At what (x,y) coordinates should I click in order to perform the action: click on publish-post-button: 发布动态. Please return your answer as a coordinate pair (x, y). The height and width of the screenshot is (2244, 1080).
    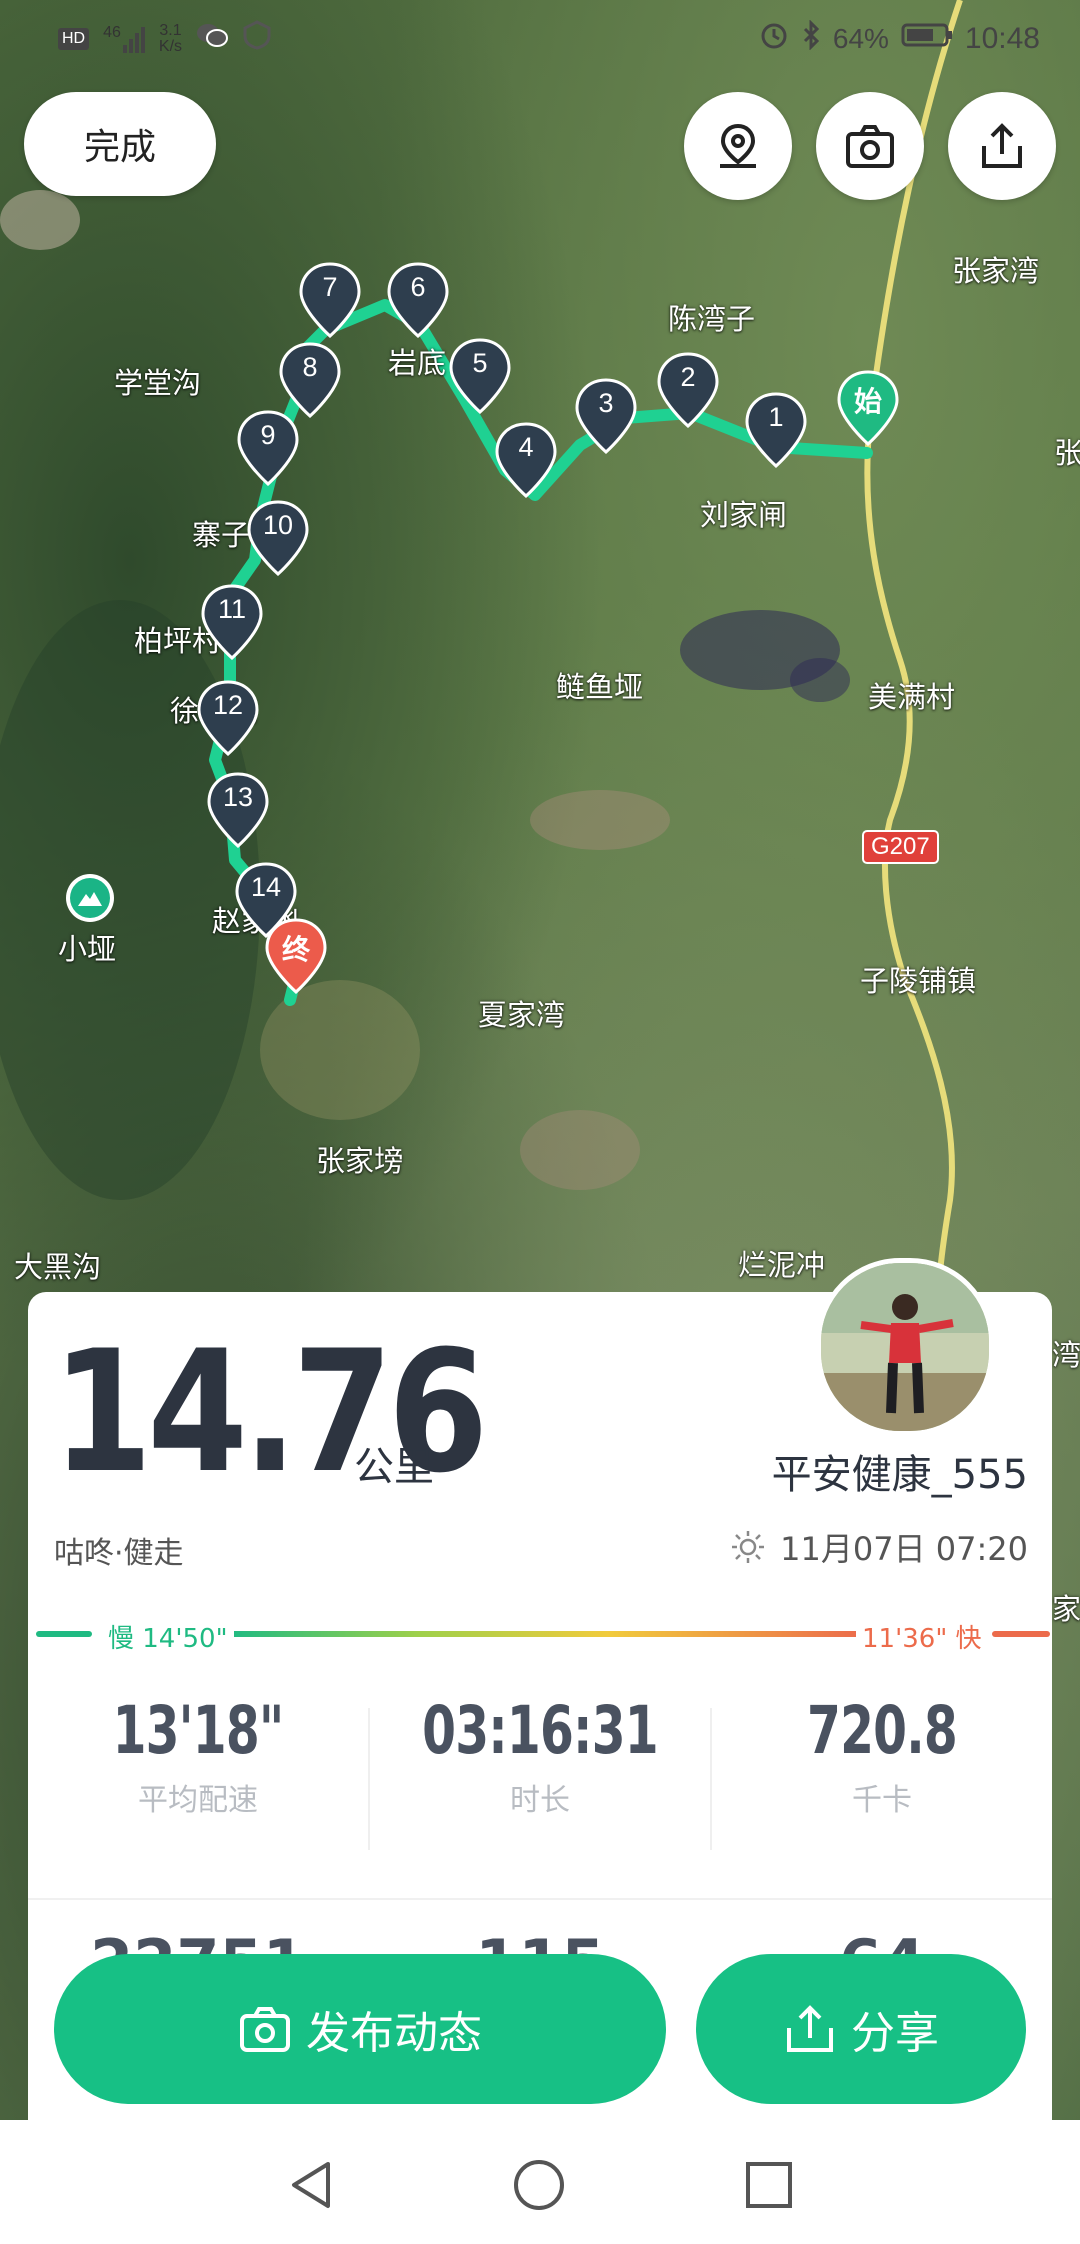
    Looking at the image, I should click on (360, 2029).